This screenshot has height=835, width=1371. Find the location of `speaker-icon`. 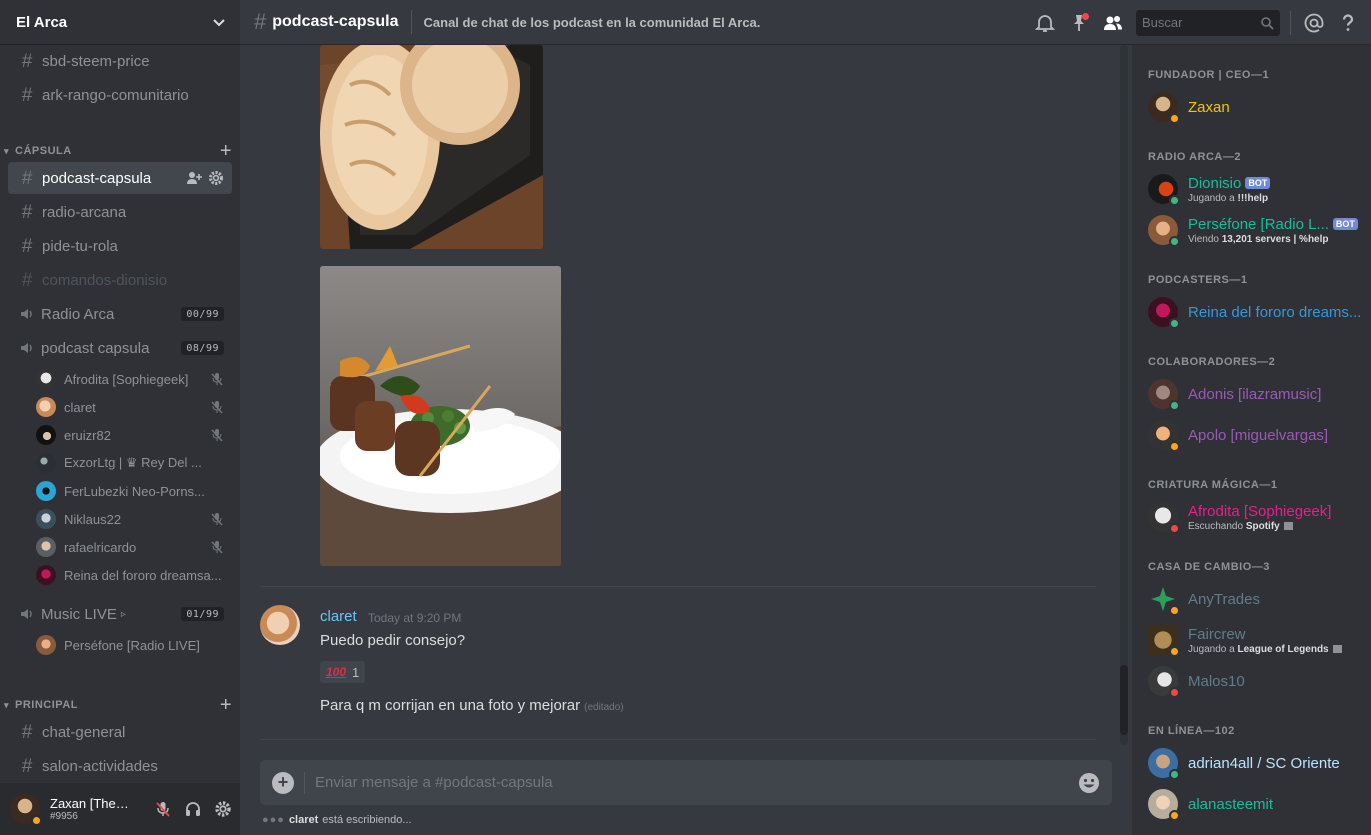

speaker-icon is located at coordinates (26, 614).